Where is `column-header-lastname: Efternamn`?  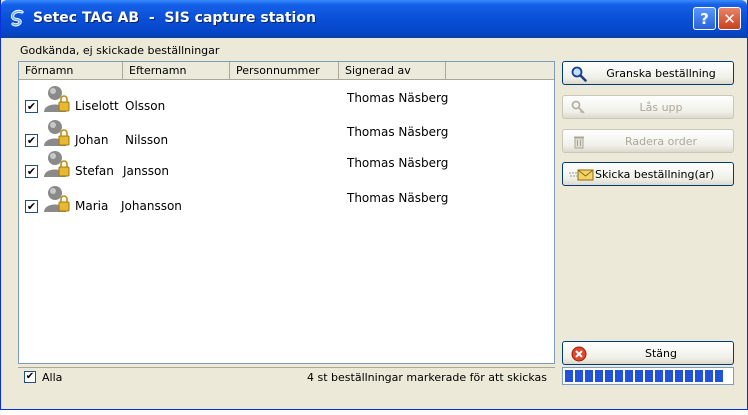
column-header-lastname: Efternamn is located at coordinates (176, 71).